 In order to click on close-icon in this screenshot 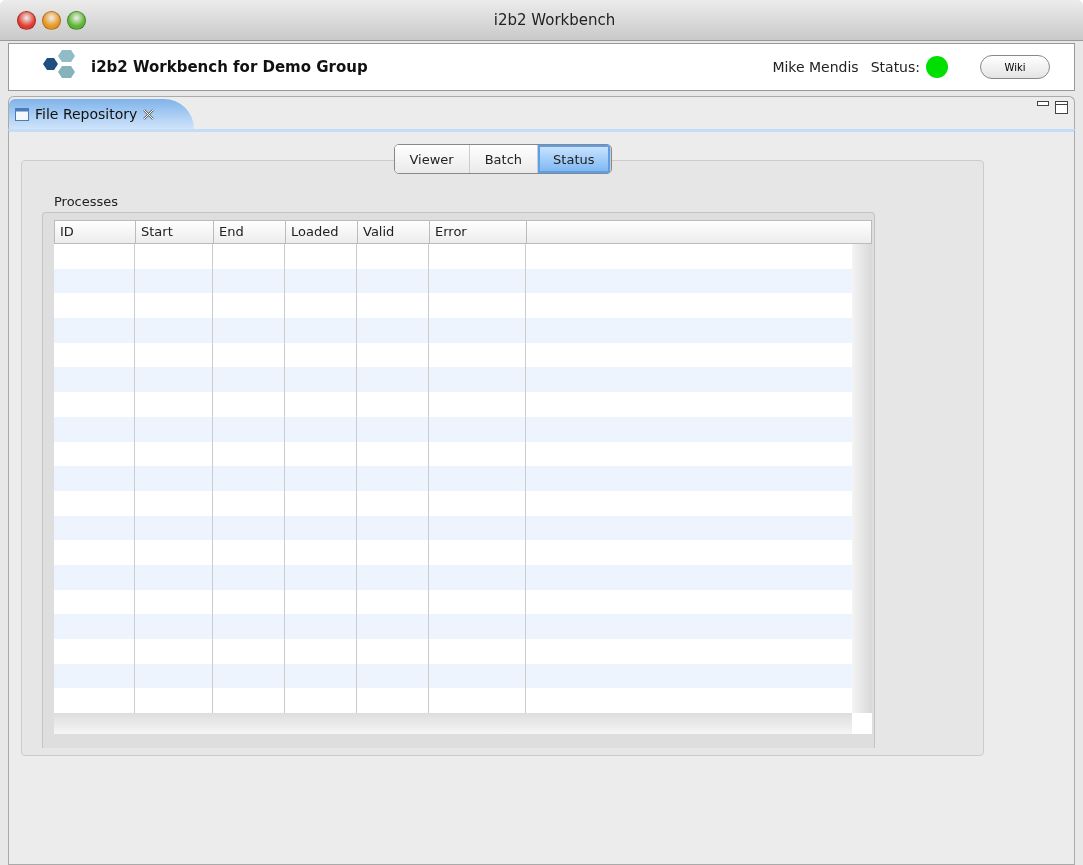, I will do `click(149, 114)`.